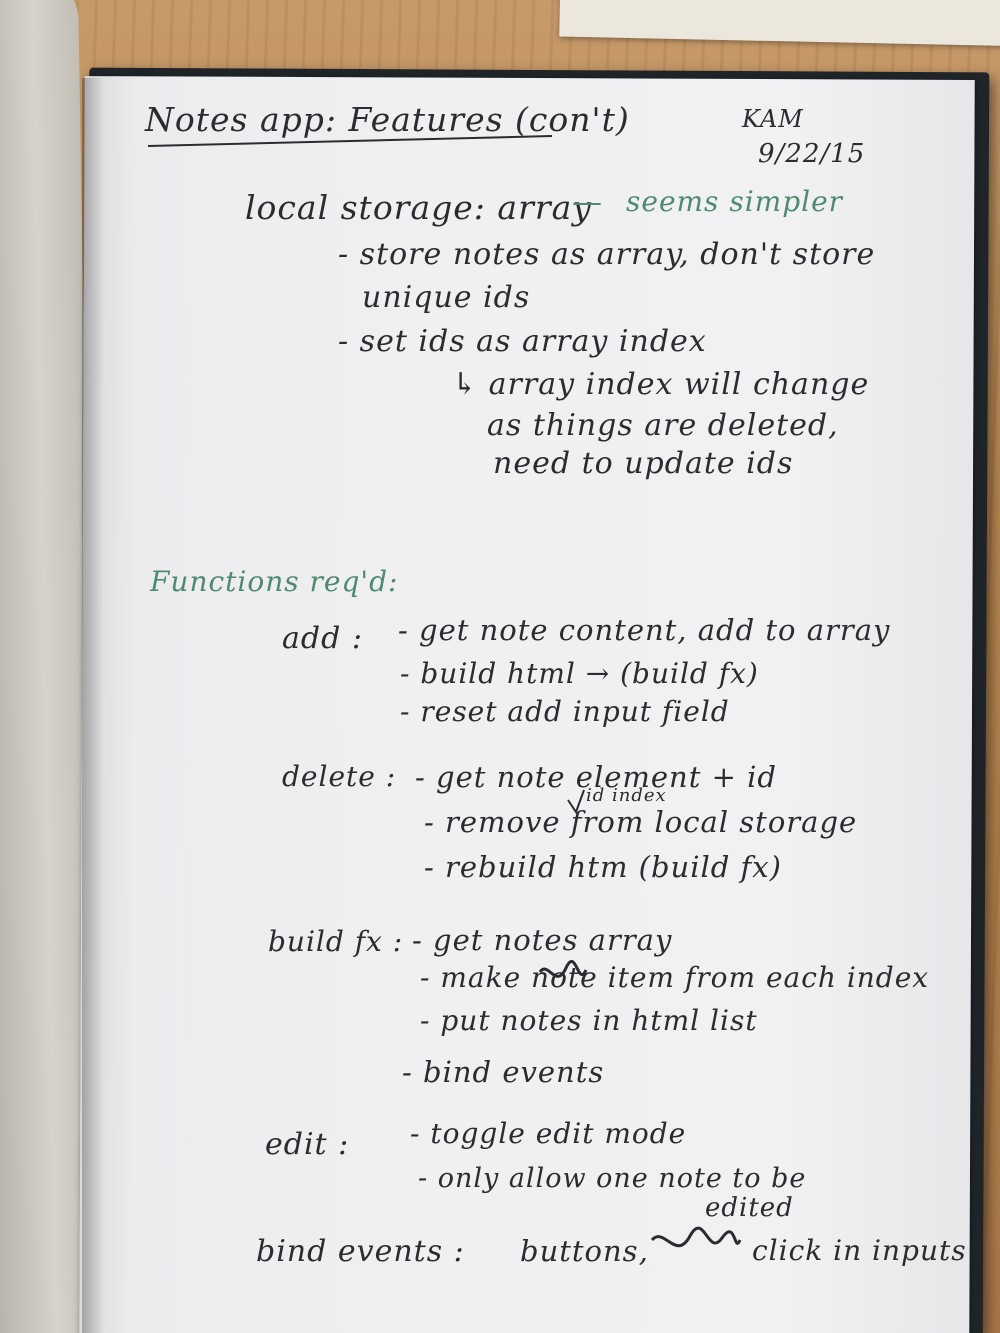 This screenshot has height=1333, width=1000. I want to click on title-underline, so click(350, 141).